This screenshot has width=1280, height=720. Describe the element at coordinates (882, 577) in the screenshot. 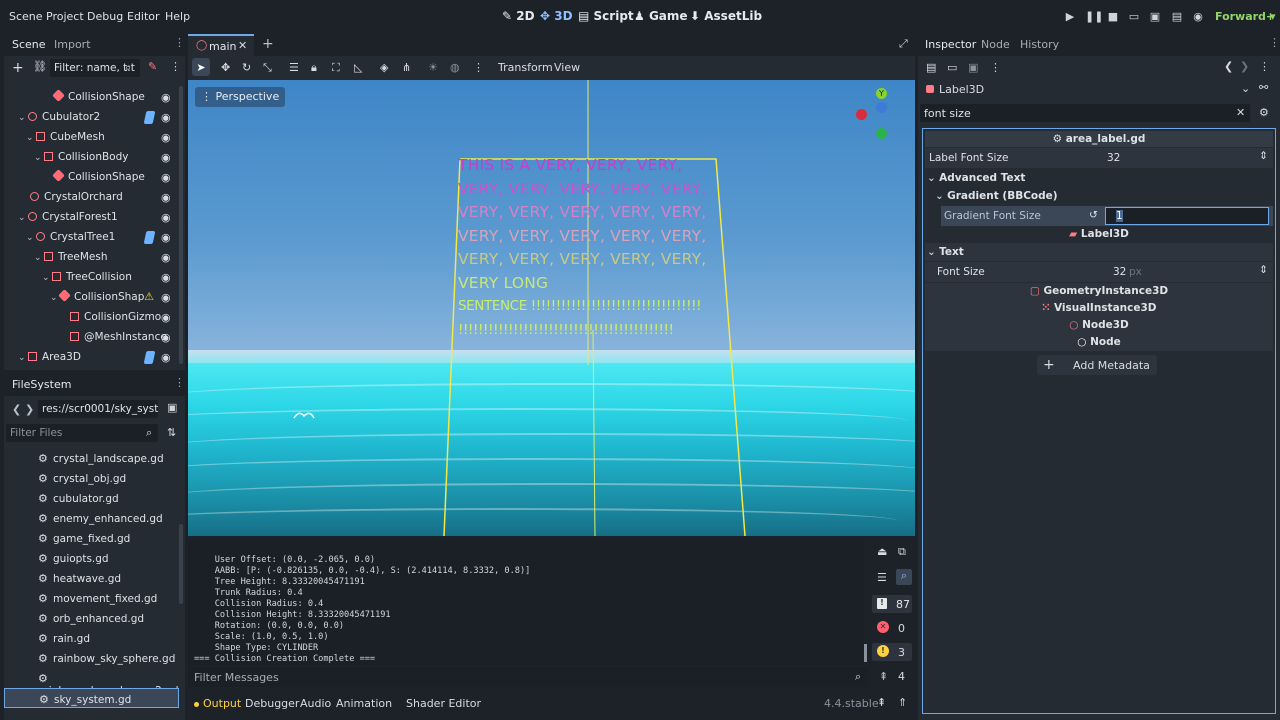

I see `filter-toggle-icon: ☰` at that location.